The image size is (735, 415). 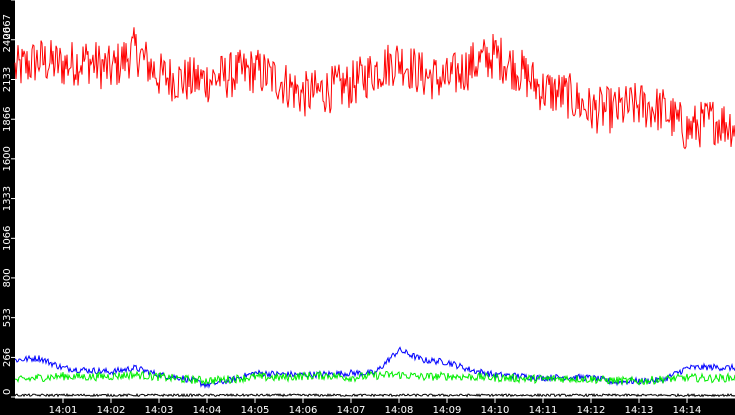 I want to click on x-tick-label: 14:11, so click(x=543, y=410).